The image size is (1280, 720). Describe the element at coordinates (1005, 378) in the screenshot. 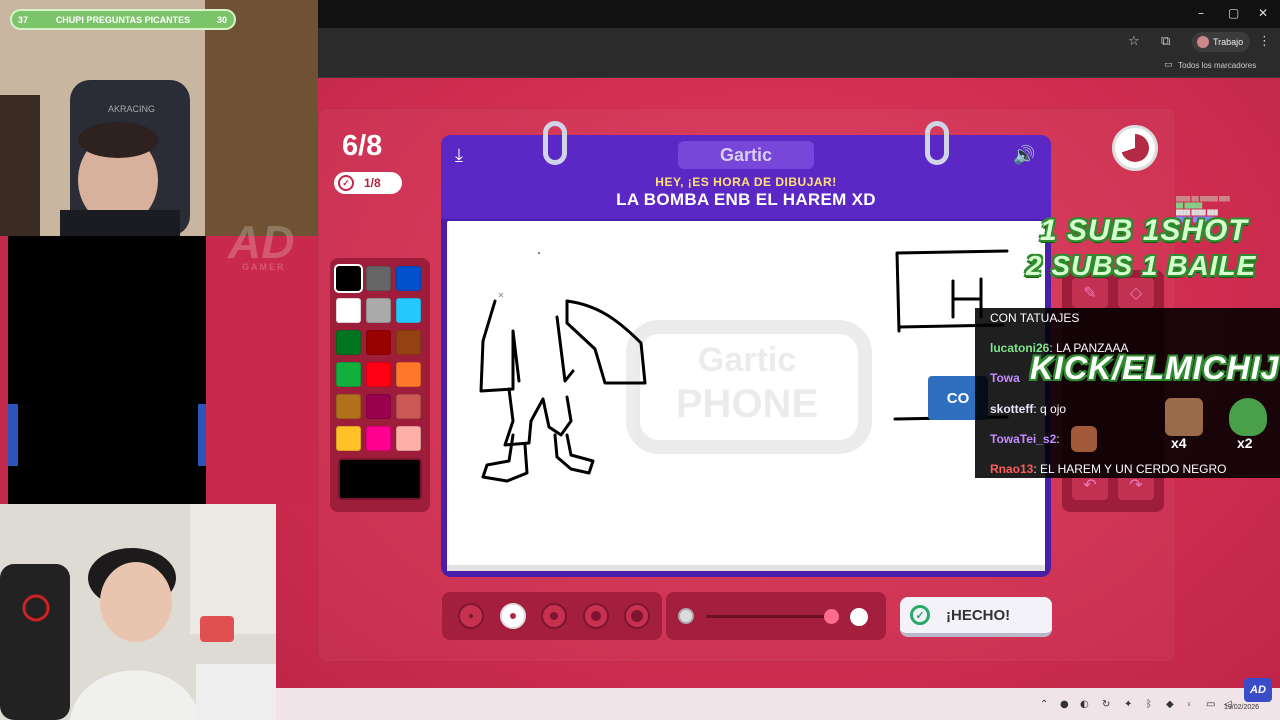

I see `chat-message: Towa` at that location.